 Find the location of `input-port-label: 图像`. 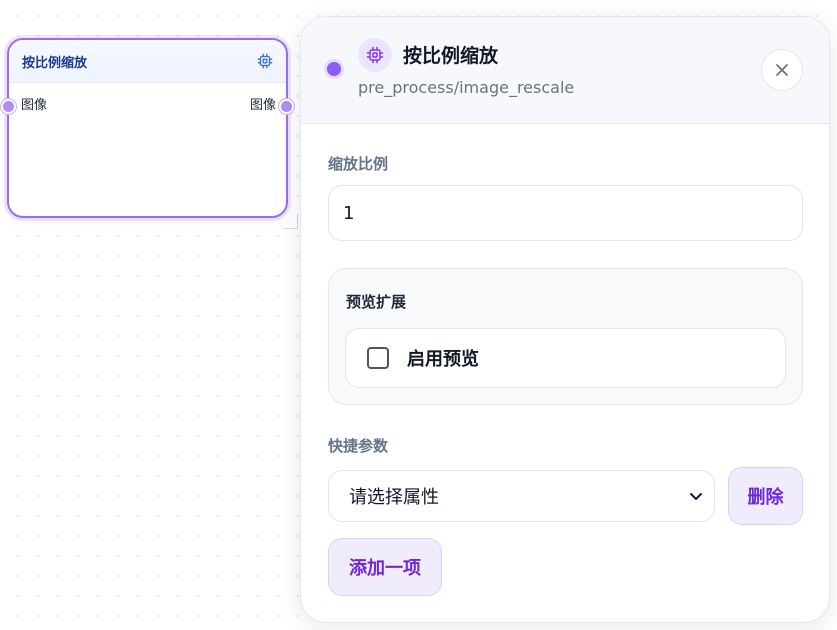

input-port-label: 图像 is located at coordinates (34, 105).